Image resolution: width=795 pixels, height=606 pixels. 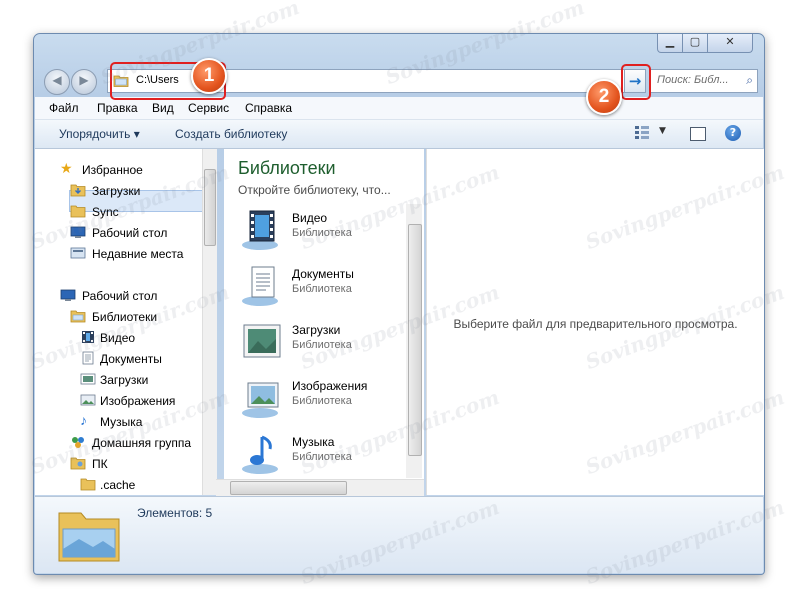 I want to click on details-pane: Элементов: 5, so click(x=399, y=534).